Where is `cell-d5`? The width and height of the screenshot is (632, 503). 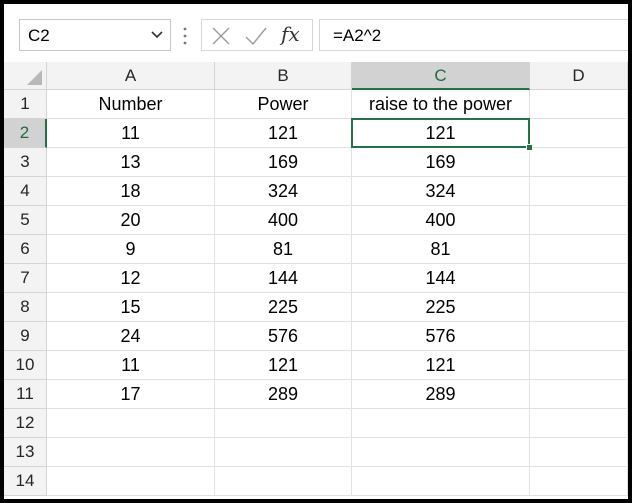 cell-d5 is located at coordinates (579, 220).